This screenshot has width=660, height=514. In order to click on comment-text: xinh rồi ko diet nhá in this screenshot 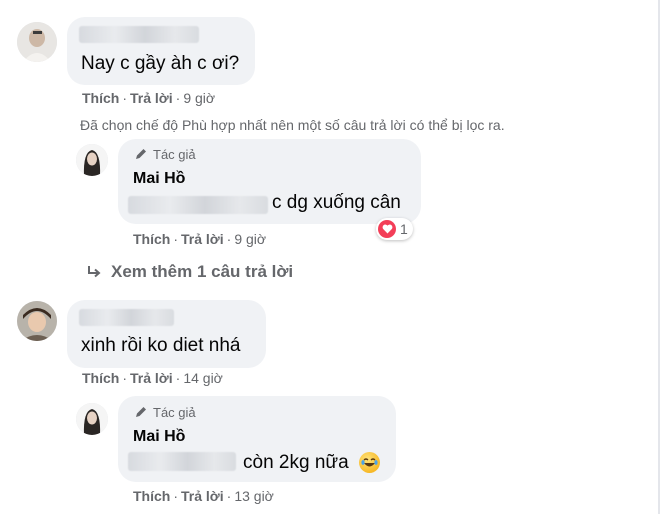, I will do `click(161, 345)`.